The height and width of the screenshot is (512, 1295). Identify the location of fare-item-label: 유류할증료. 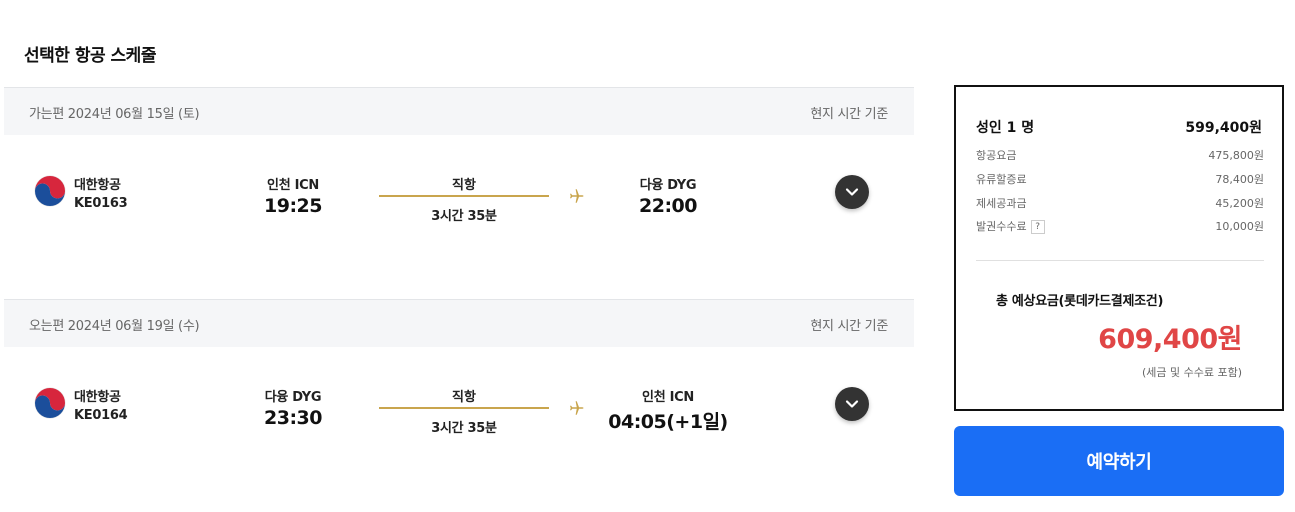
(1001, 179).